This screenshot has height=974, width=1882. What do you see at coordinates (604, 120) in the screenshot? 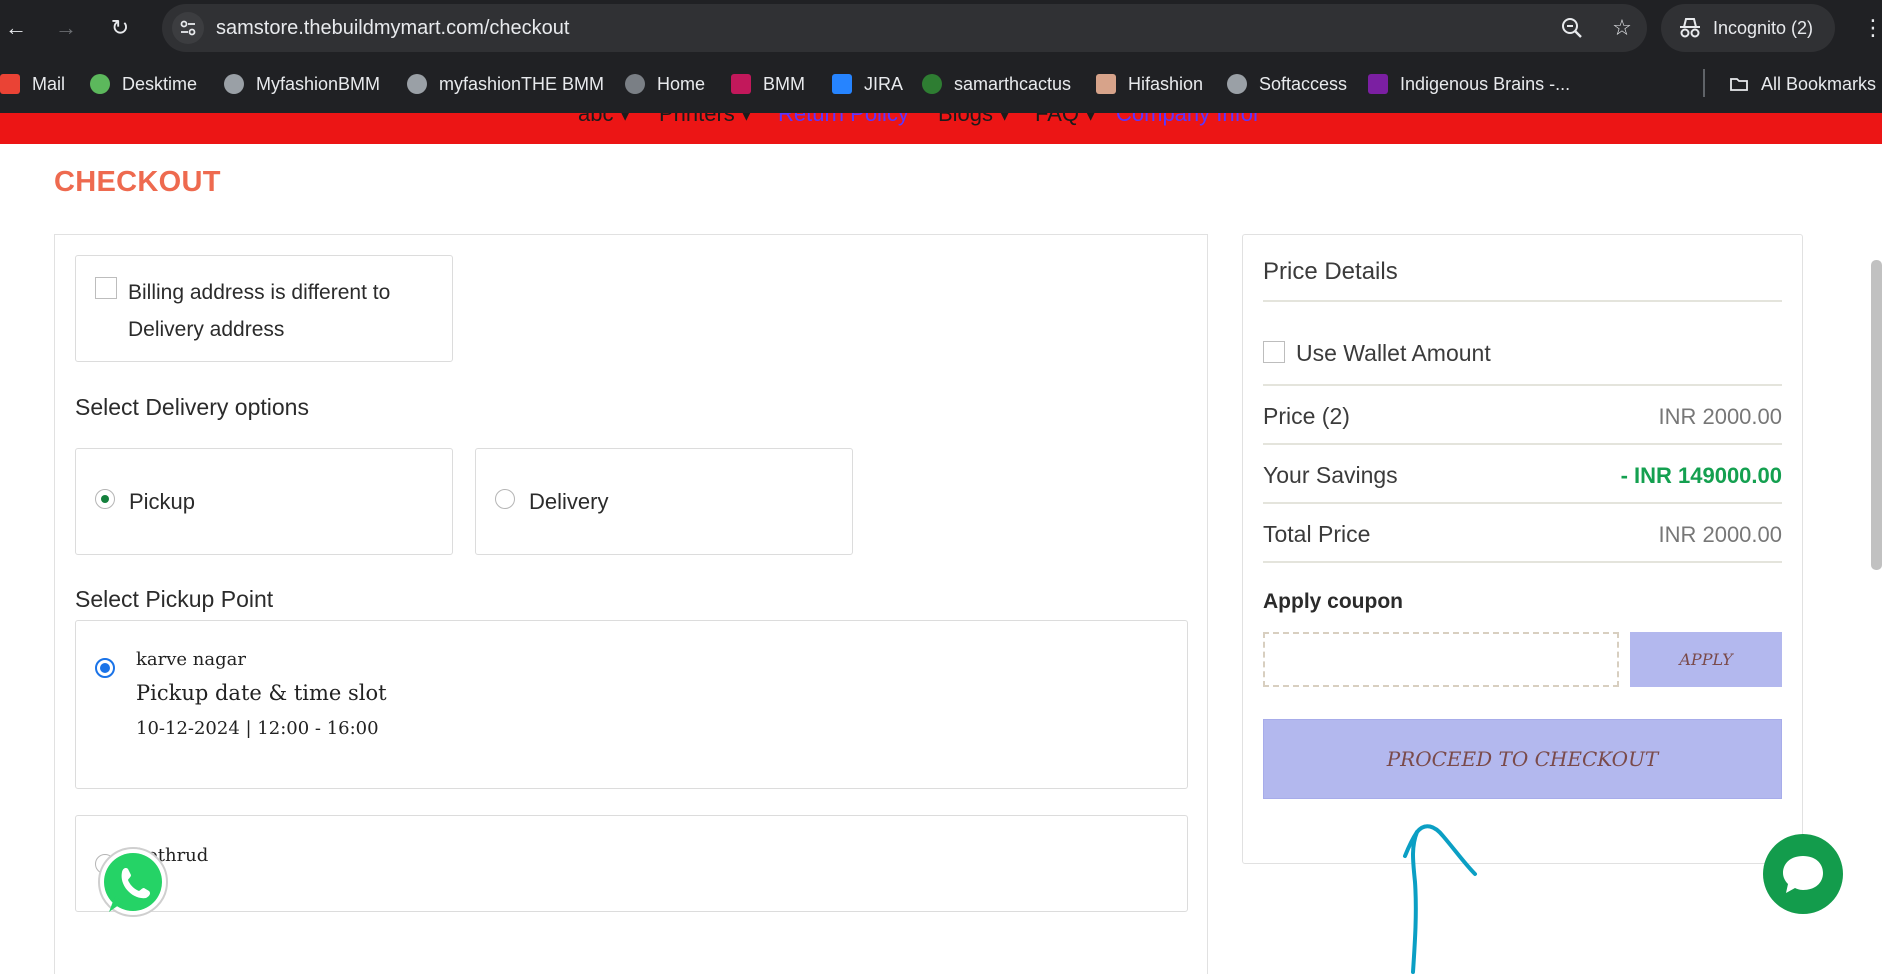
I see `nav-item-abc: abc ▾` at bounding box center [604, 120].